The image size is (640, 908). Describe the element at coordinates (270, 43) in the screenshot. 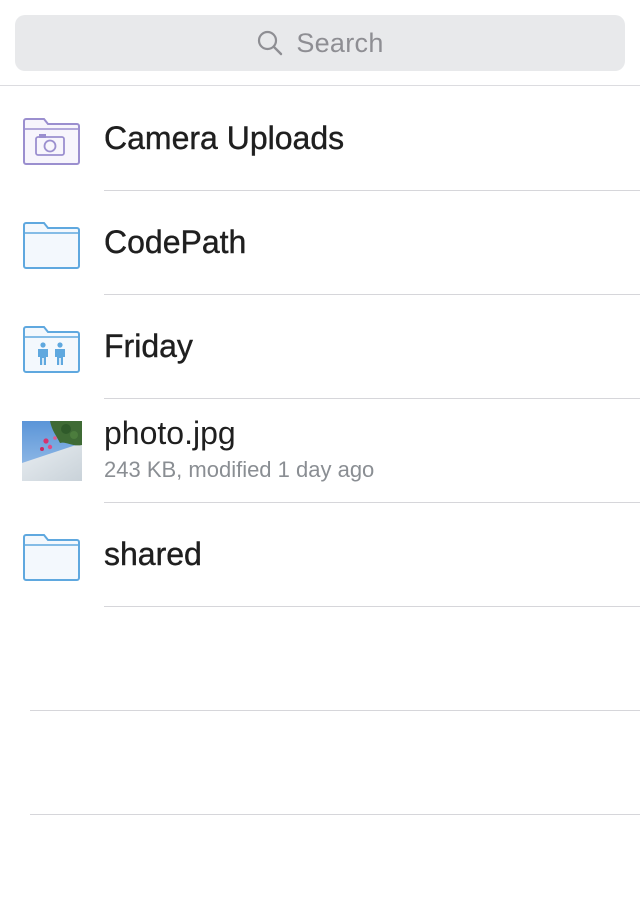

I see `search-icon` at that location.